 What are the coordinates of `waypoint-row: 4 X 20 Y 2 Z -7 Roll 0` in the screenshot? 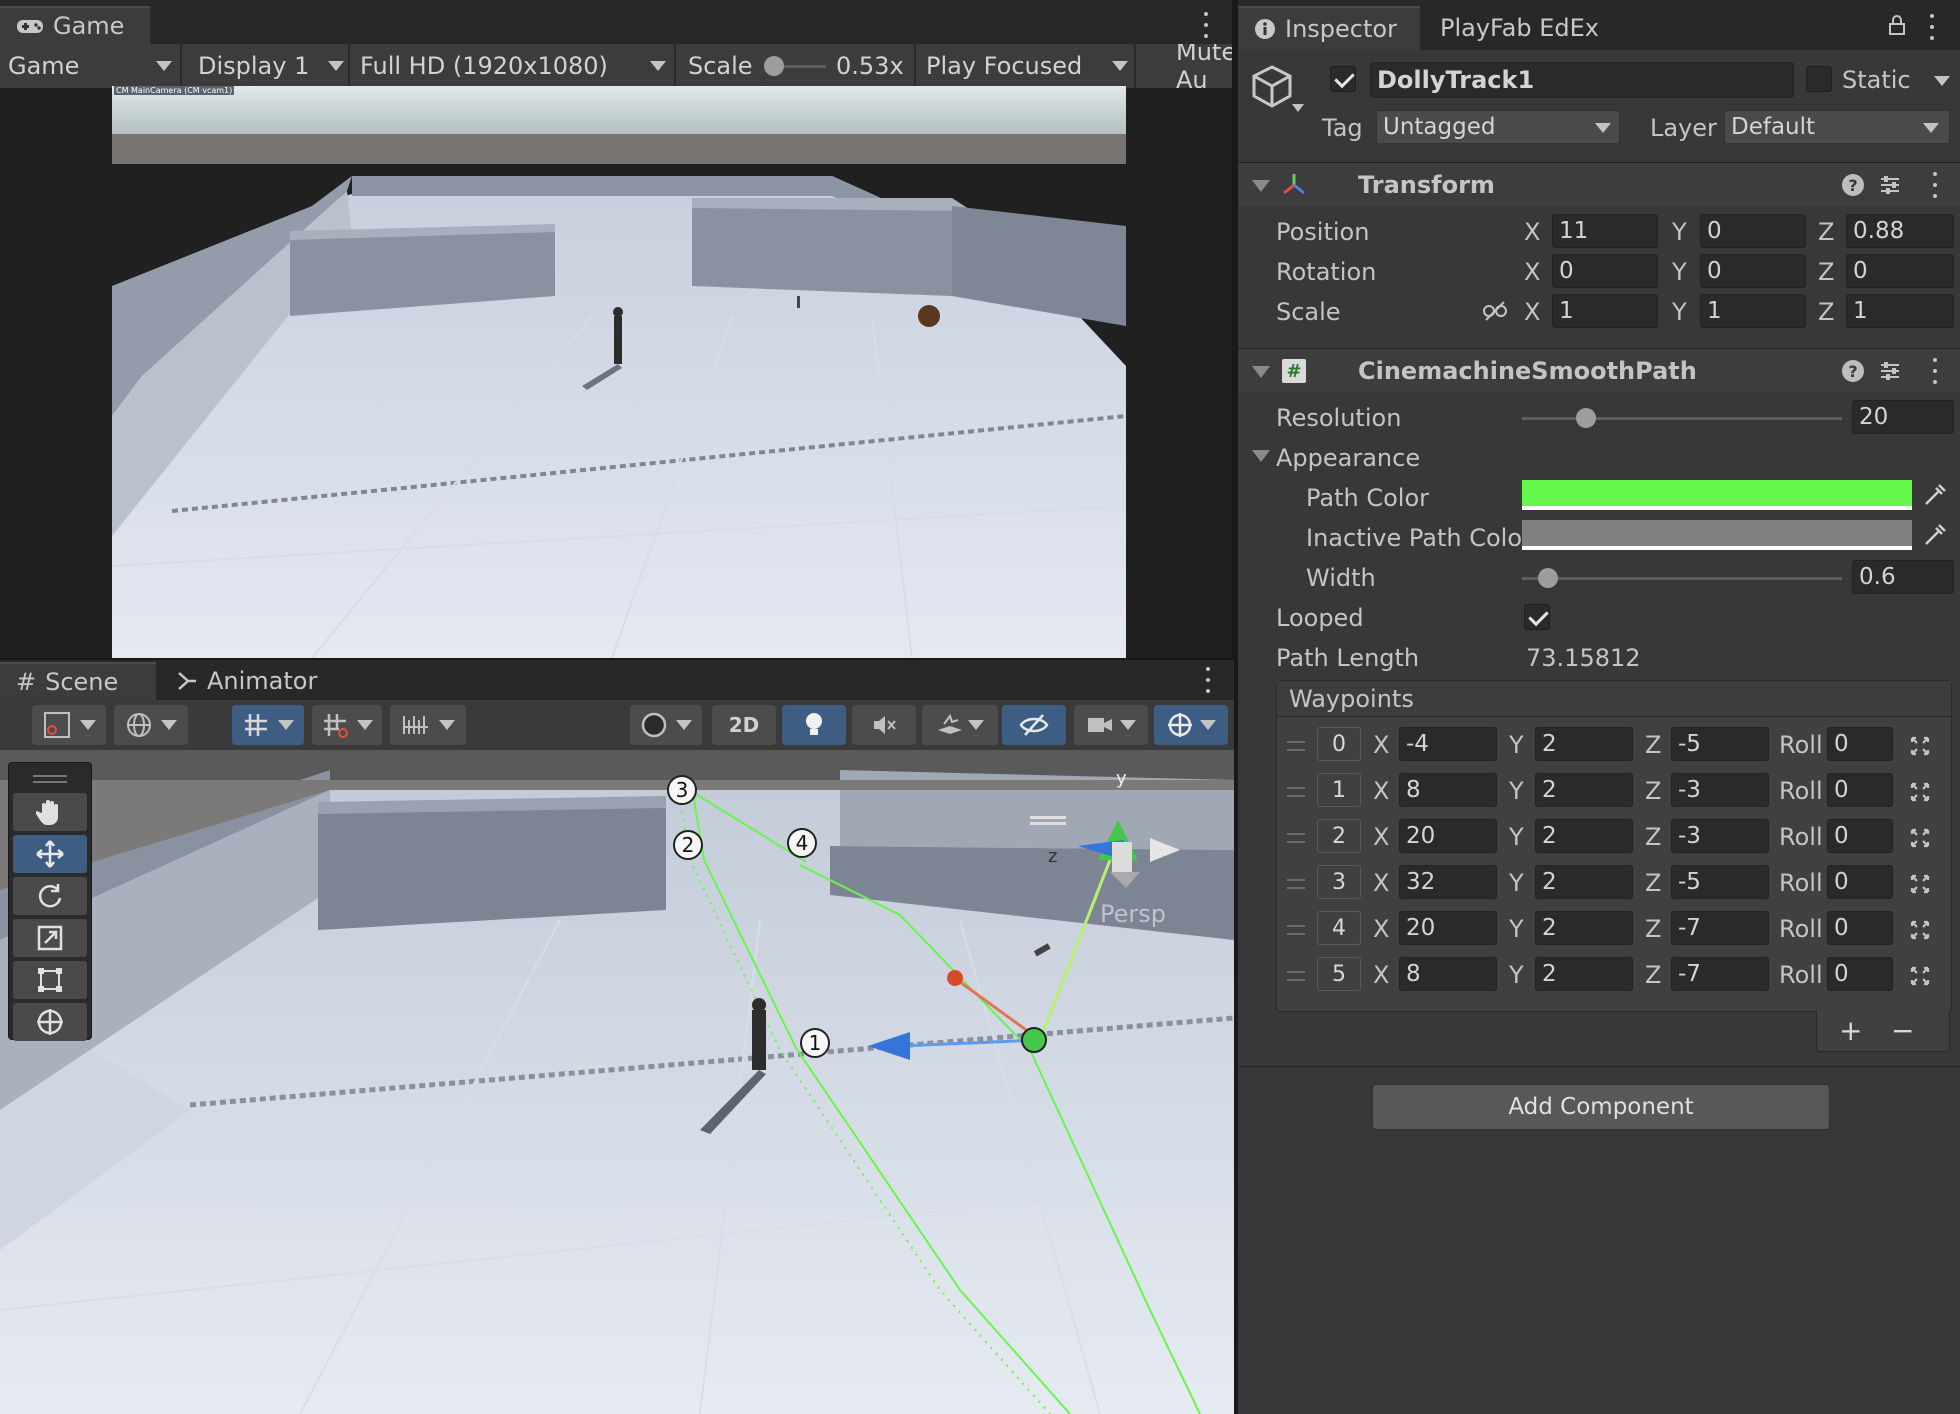 It's located at (1614, 931).